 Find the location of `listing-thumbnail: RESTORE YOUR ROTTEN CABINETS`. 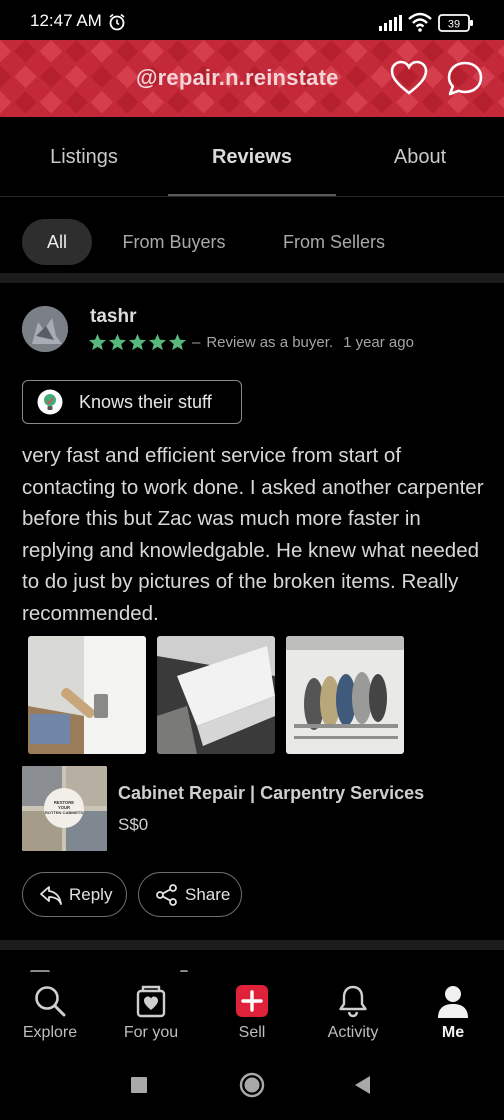

listing-thumbnail: RESTORE YOUR ROTTEN CABINETS is located at coordinates (64, 808).